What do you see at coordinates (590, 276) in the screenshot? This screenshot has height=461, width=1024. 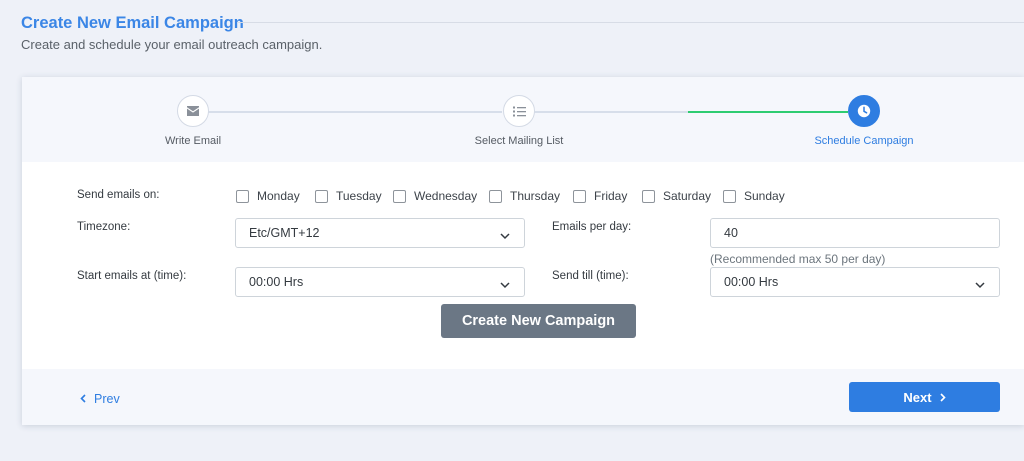 I see `send-till-label: Send till (time):` at bounding box center [590, 276].